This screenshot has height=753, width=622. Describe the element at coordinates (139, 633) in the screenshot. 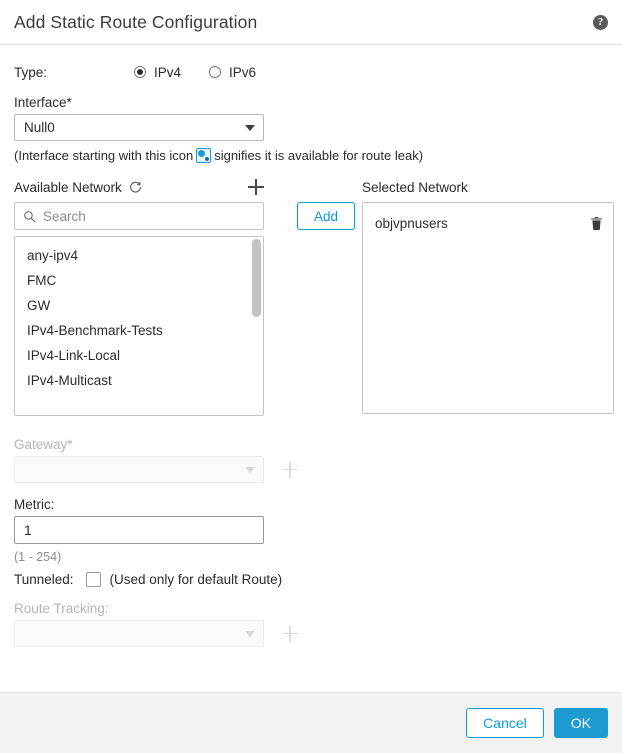

I see `route-tracking-select` at that location.